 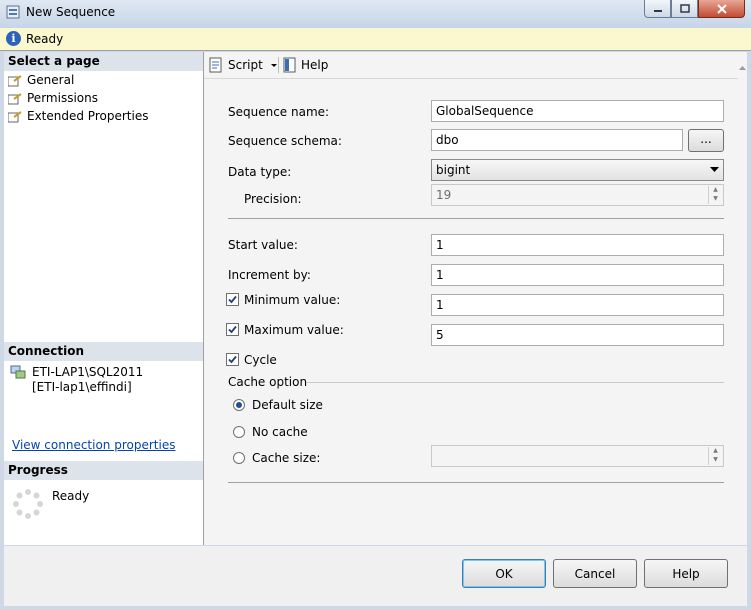 I want to click on script-label: Script, so click(x=245, y=65).